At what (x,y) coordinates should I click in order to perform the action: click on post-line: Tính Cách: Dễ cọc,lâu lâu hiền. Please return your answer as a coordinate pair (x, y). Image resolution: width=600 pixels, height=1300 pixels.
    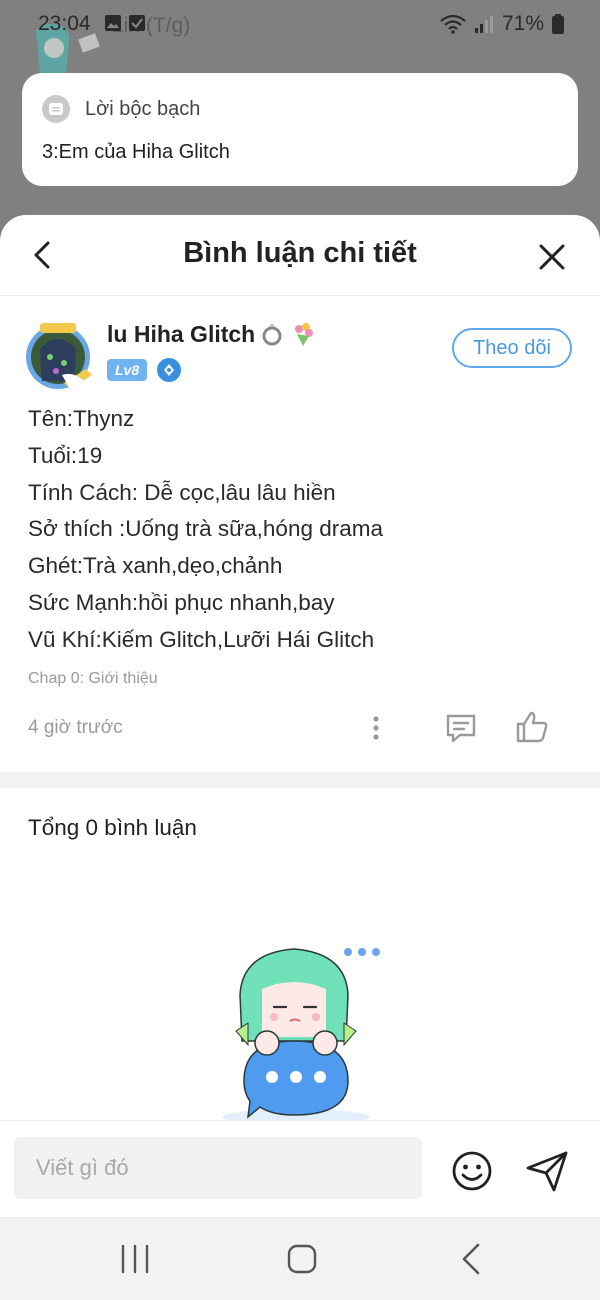
    Looking at the image, I should click on (182, 492).